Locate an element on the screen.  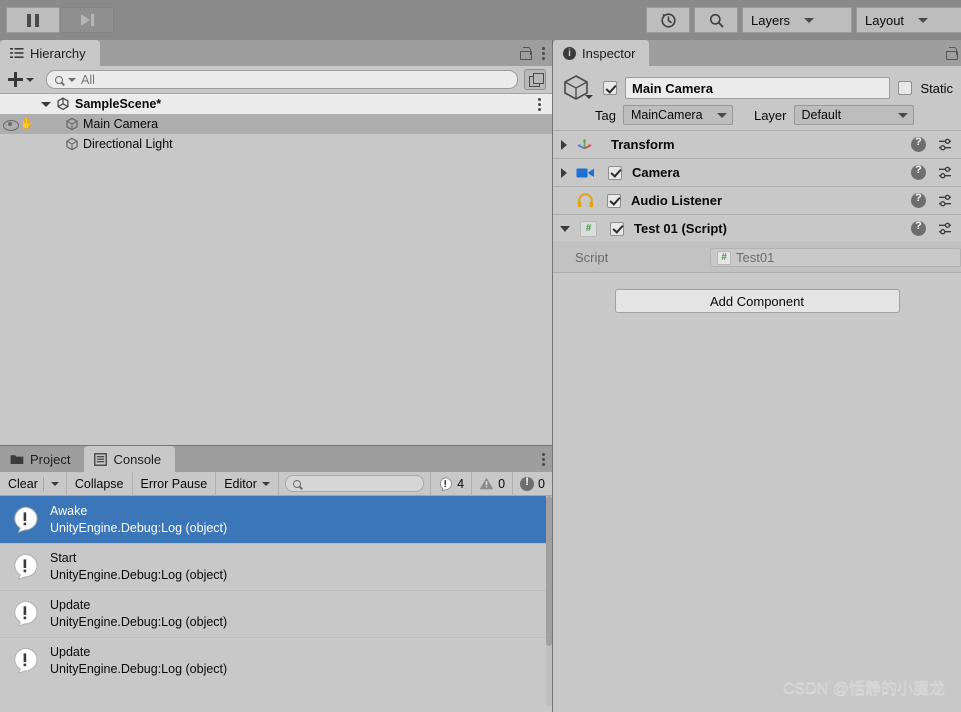
undo-history-button is located at coordinates (668, 20).